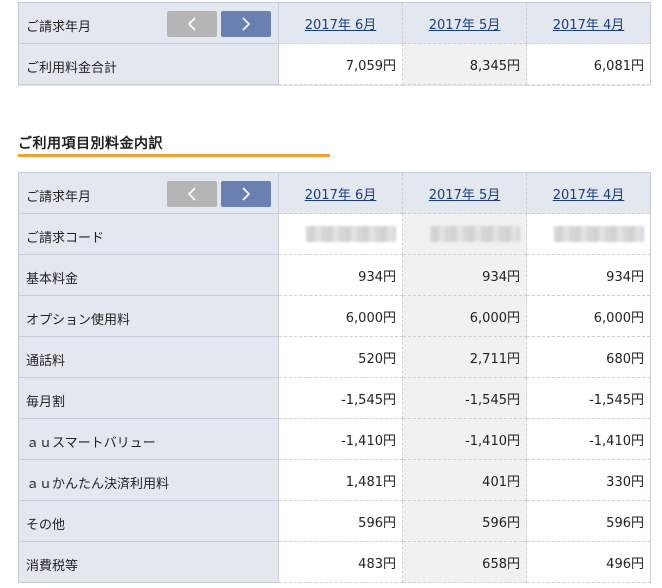 This screenshot has width=662, height=588. What do you see at coordinates (148, 64) in the screenshot?
I see `row-label-cell: ご利用料金合計` at bounding box center [148, 64].